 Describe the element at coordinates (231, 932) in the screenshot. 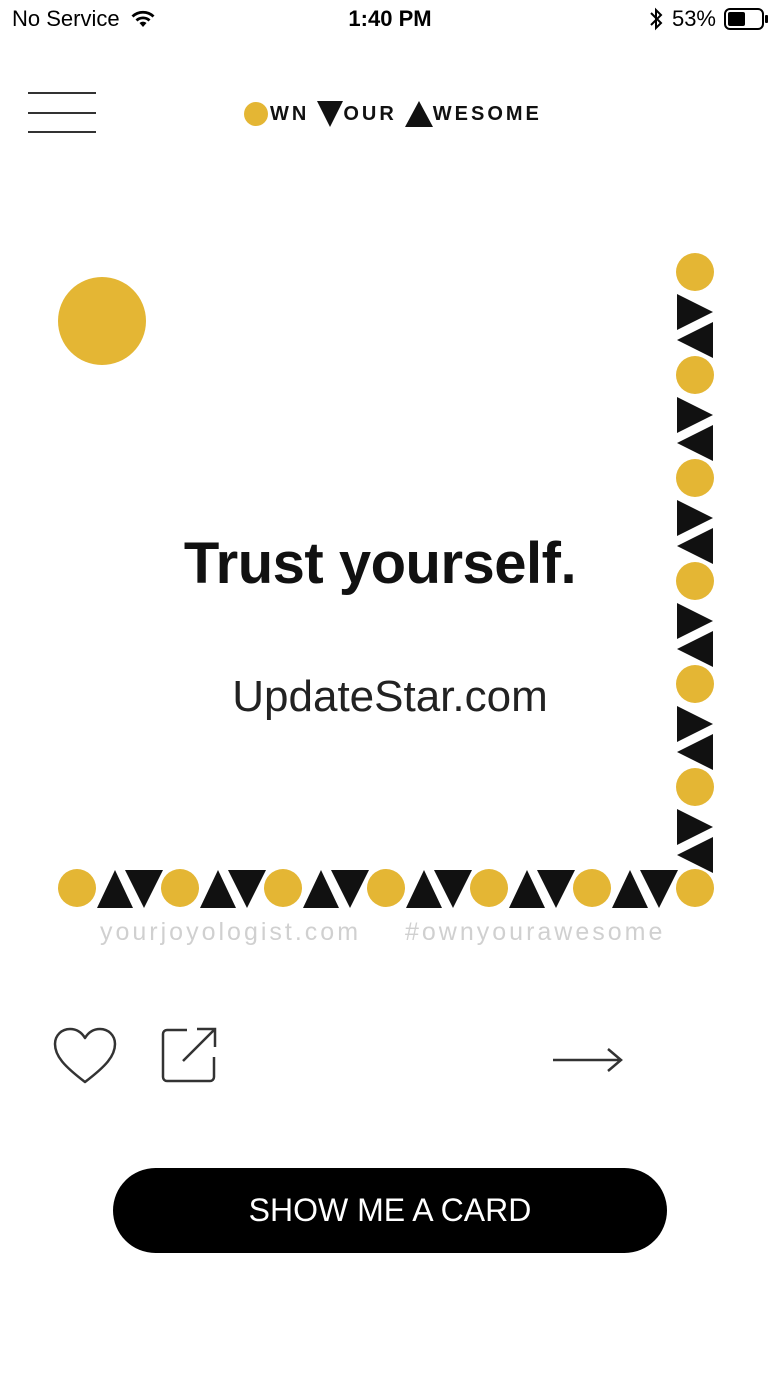

I see `card-footer-site: yourjoyologist.com` at that location.